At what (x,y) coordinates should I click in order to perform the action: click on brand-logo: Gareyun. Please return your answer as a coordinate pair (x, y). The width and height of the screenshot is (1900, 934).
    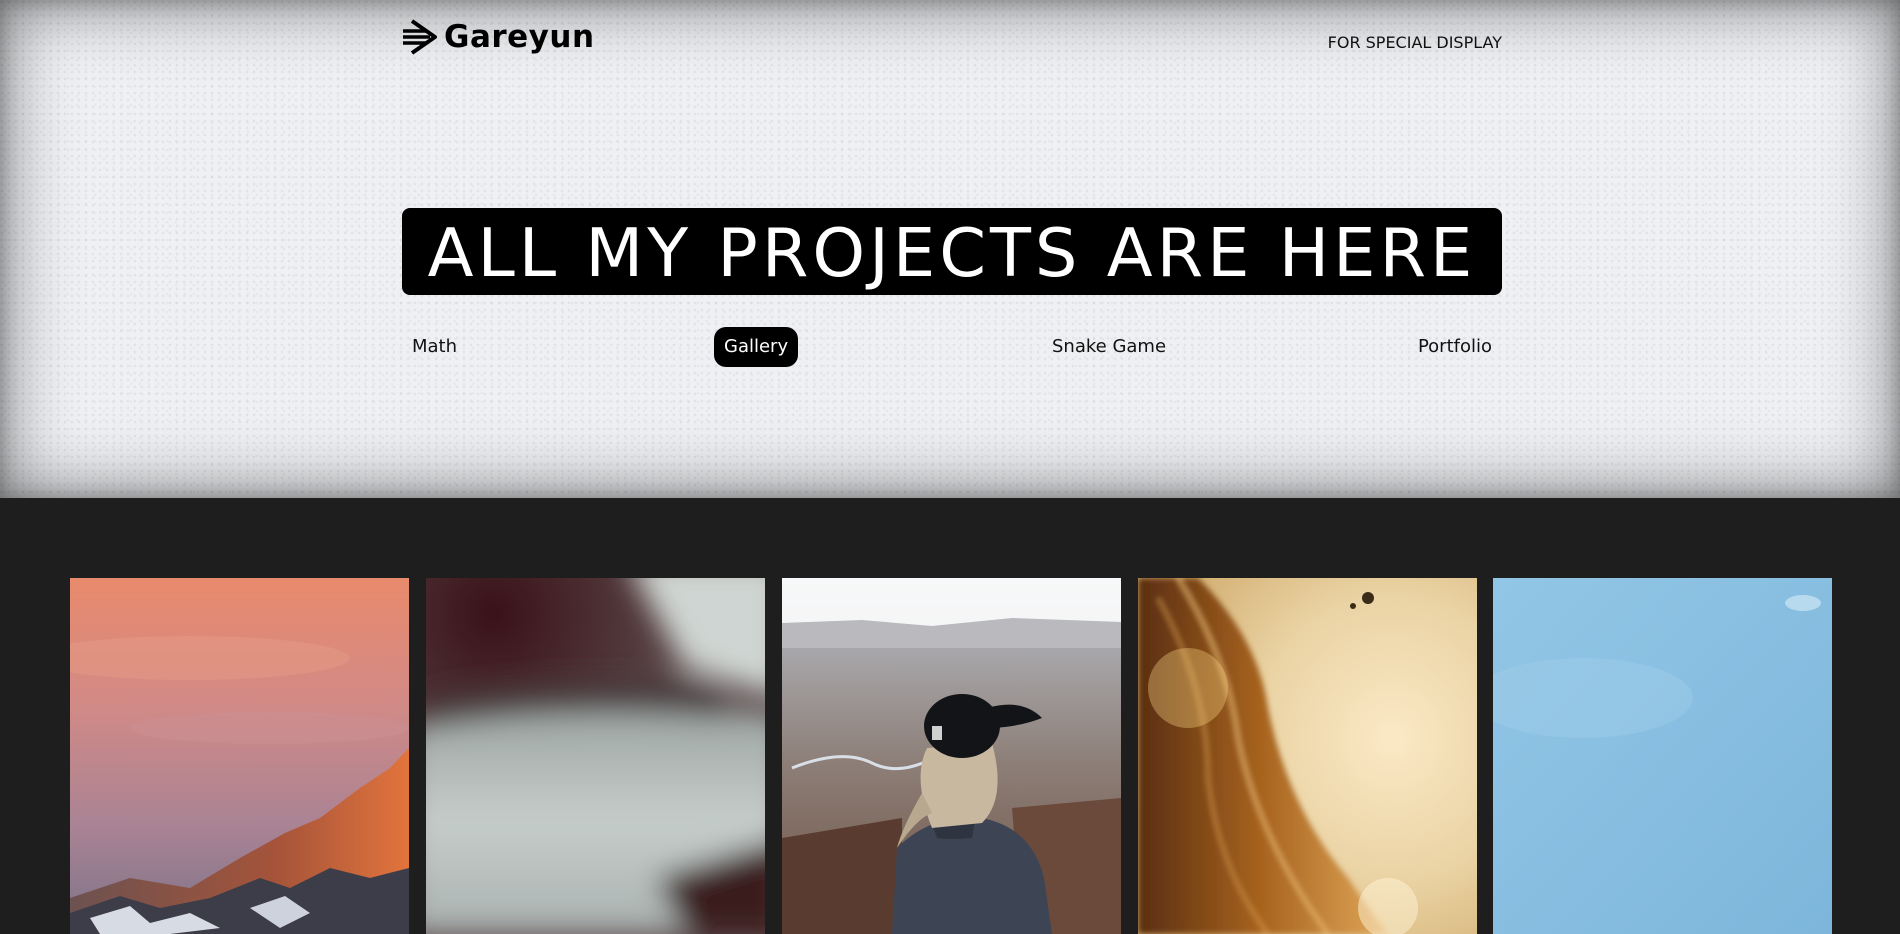
    Looking at the image, I should click on (498, 37).